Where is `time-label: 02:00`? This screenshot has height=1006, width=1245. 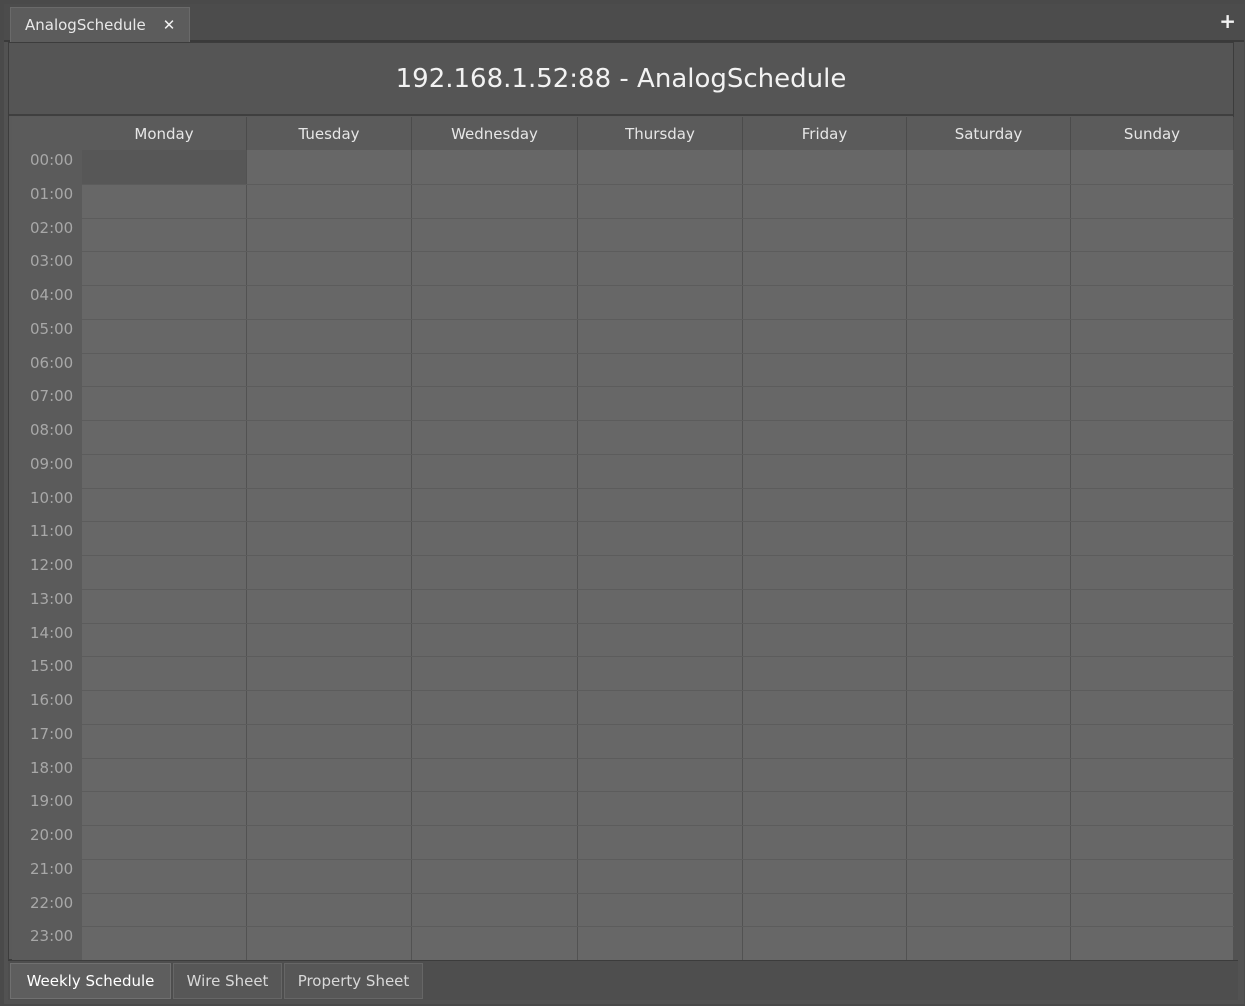
time-label: 02:00 is located at coordinates (52, 227).